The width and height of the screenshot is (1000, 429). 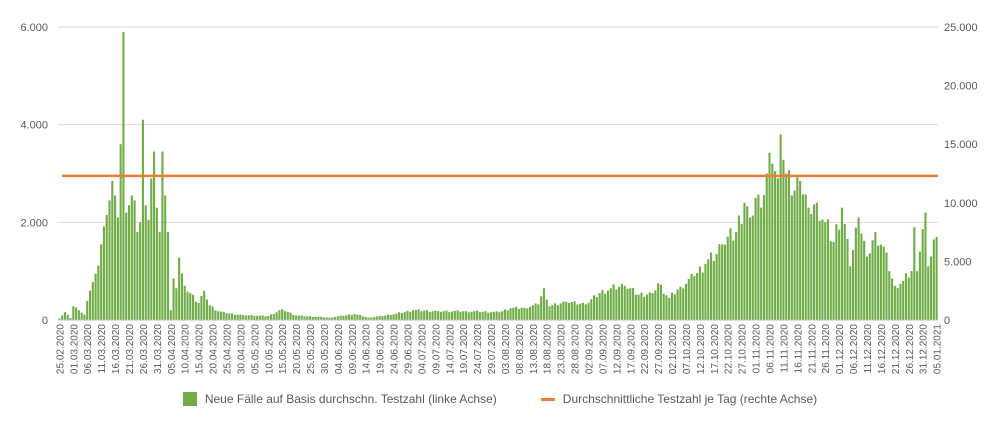 What do you see at coordinates (854, 349) in the screenshot?
I see `x-tick-label: 06.12.2020` at bounding box center [854, 349].